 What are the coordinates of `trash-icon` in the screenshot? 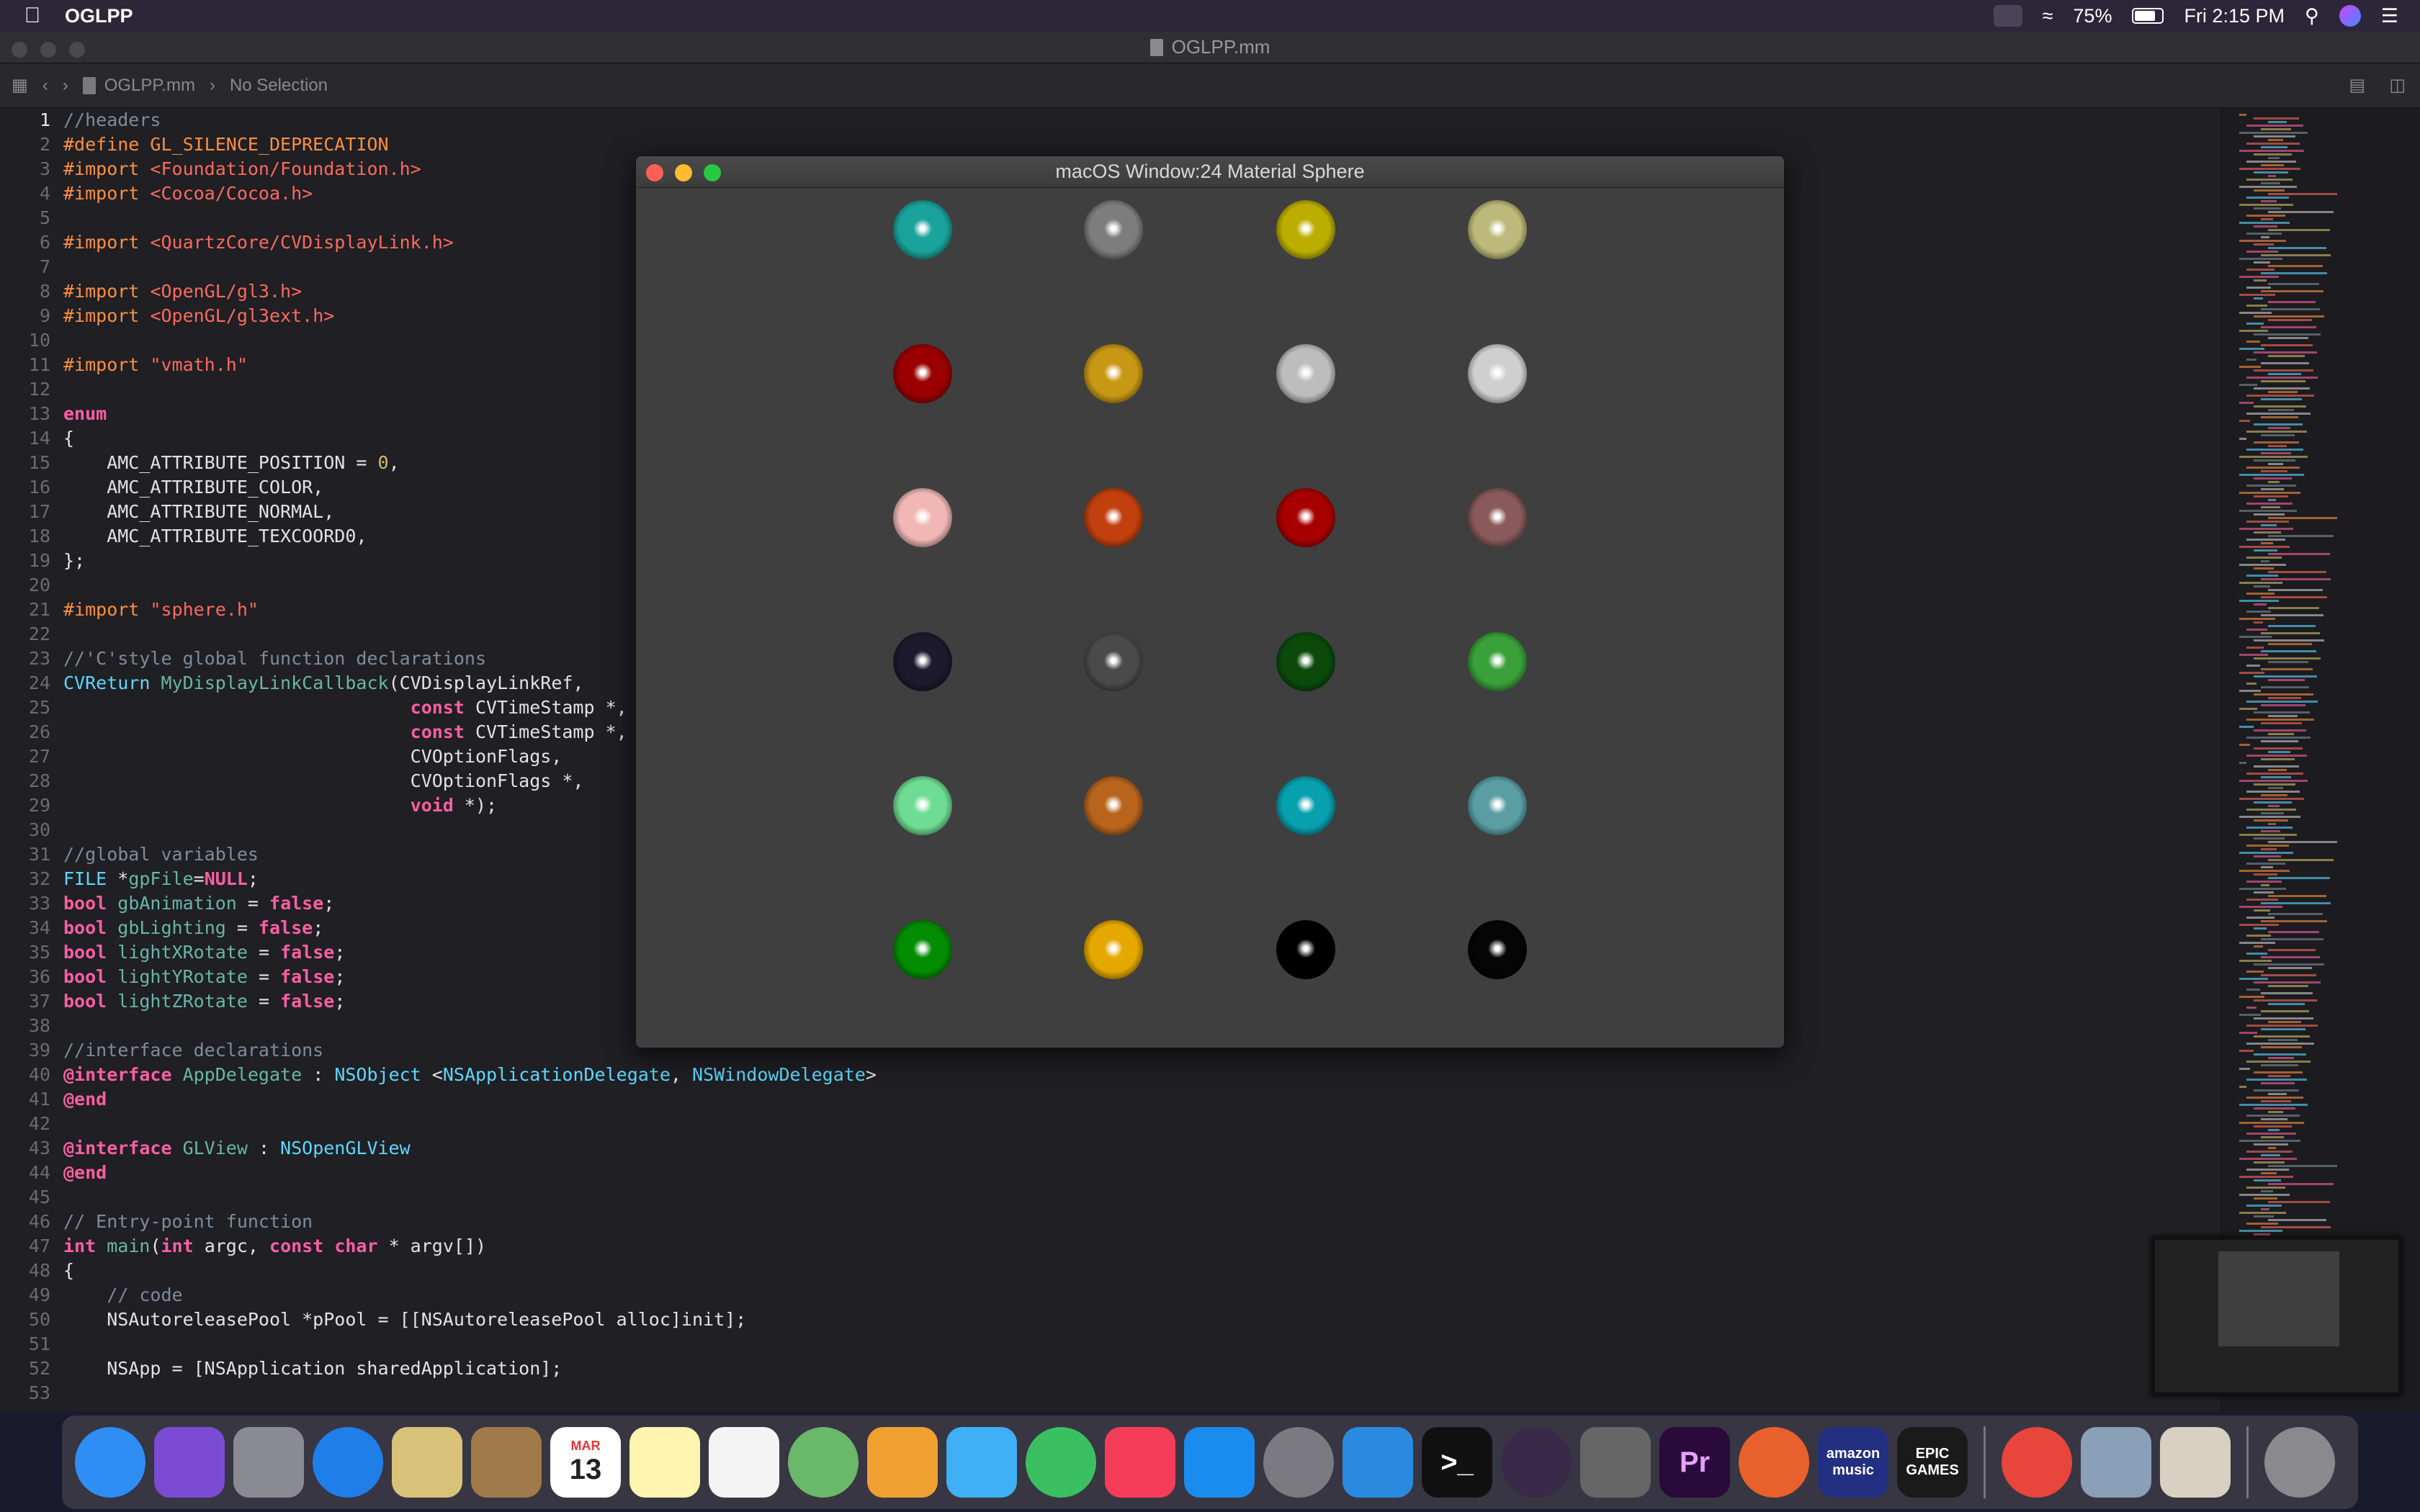 It's located at (2299, 1462).